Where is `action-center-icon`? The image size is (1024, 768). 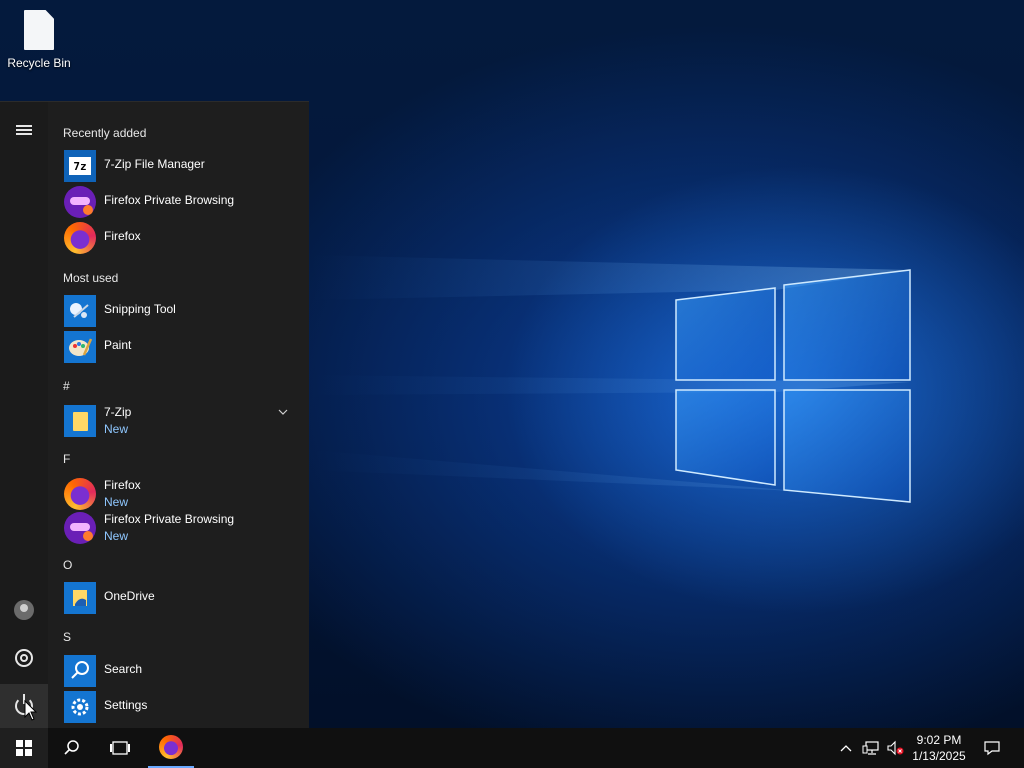
action-center-icon is located at coordinates (992, 748).